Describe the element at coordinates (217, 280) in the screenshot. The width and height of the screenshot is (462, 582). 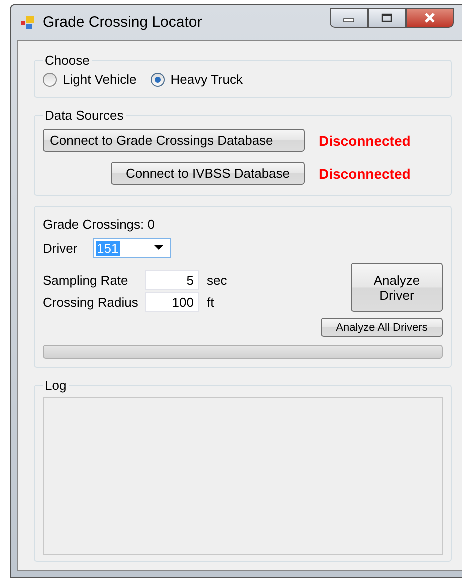
I see `unit-label: sec` at that location.